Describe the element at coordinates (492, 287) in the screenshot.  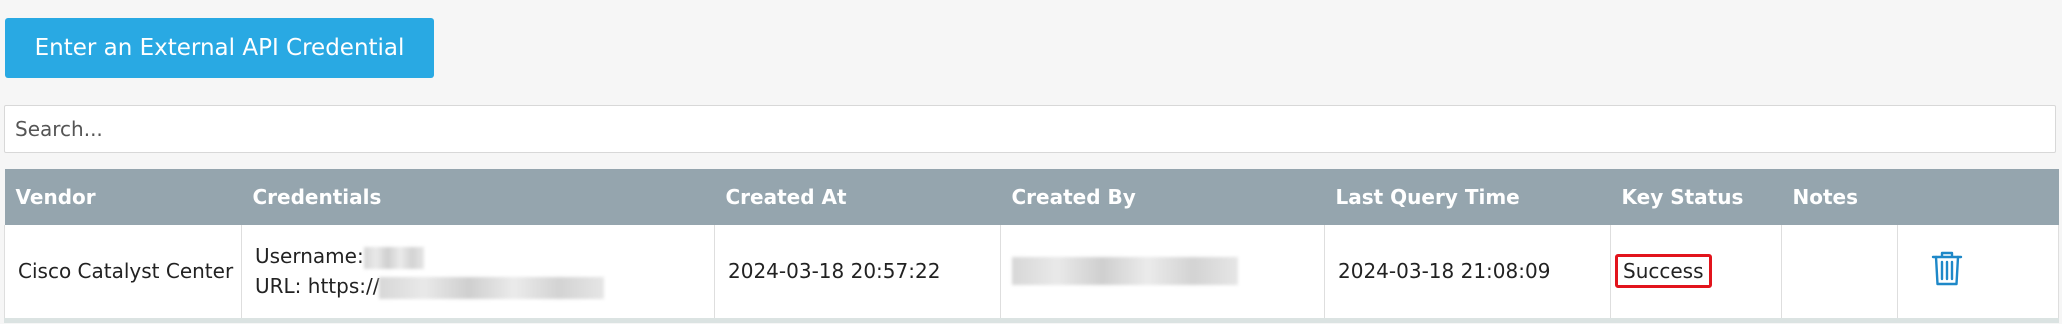
I see `redacted-url` at that location.